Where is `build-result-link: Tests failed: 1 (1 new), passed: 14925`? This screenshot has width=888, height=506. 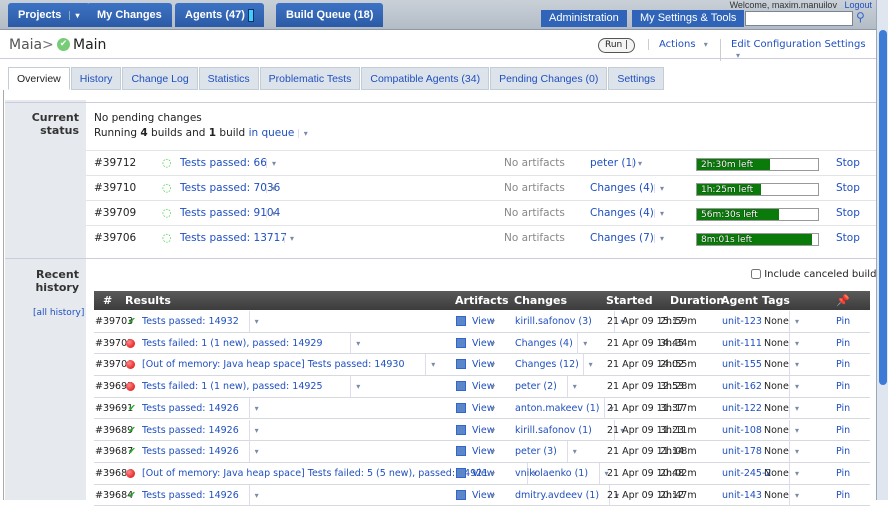 build-result-link: Tests failed: 1 (1 new), passed: 14925 is located at coordinates (232, 386).